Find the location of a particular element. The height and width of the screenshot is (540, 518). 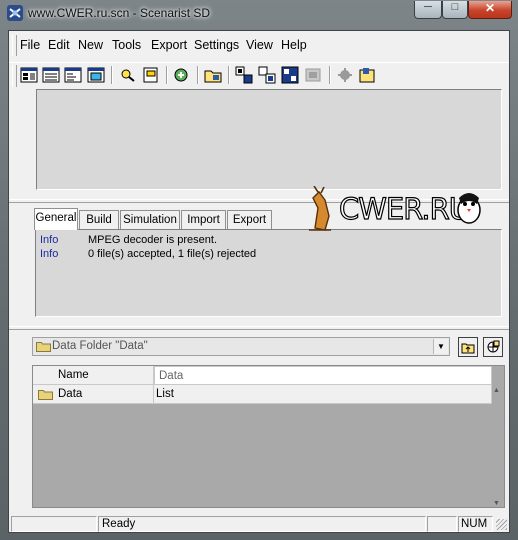

menu-edit: Edit is located at coordinates (59, 45).